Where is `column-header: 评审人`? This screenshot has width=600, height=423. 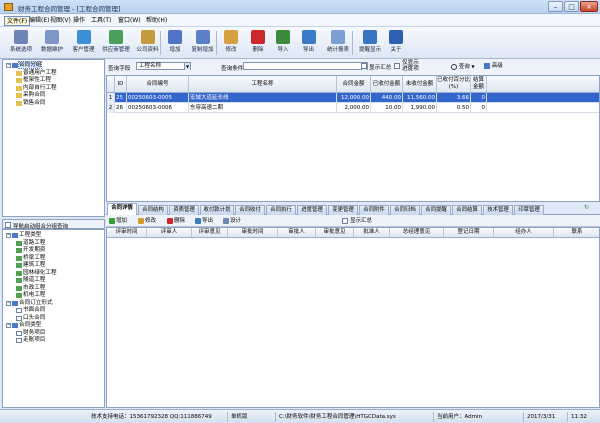
column-header: 评审人 is located at coordinates (169, 232).